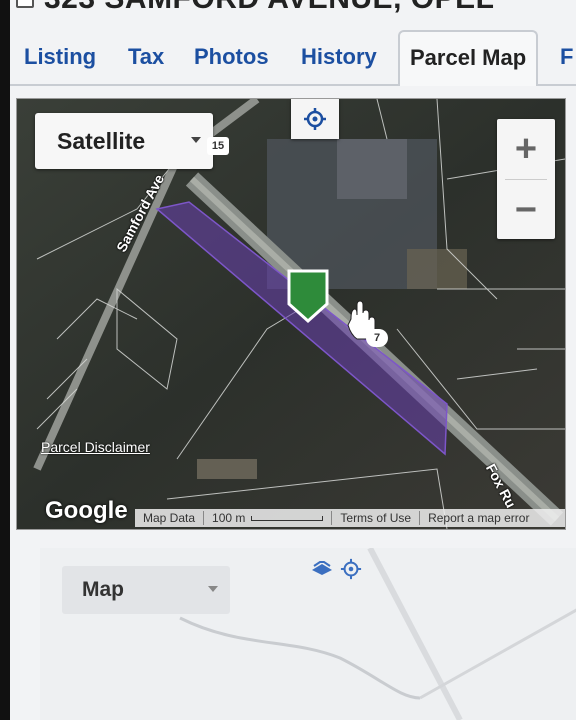 This screenshot has height=720, width=576. Describe the element at coordinates (293, 57) in the screenshot. I see `tab-bar: Listing Tax Photos History Parcel Map F` at that location.